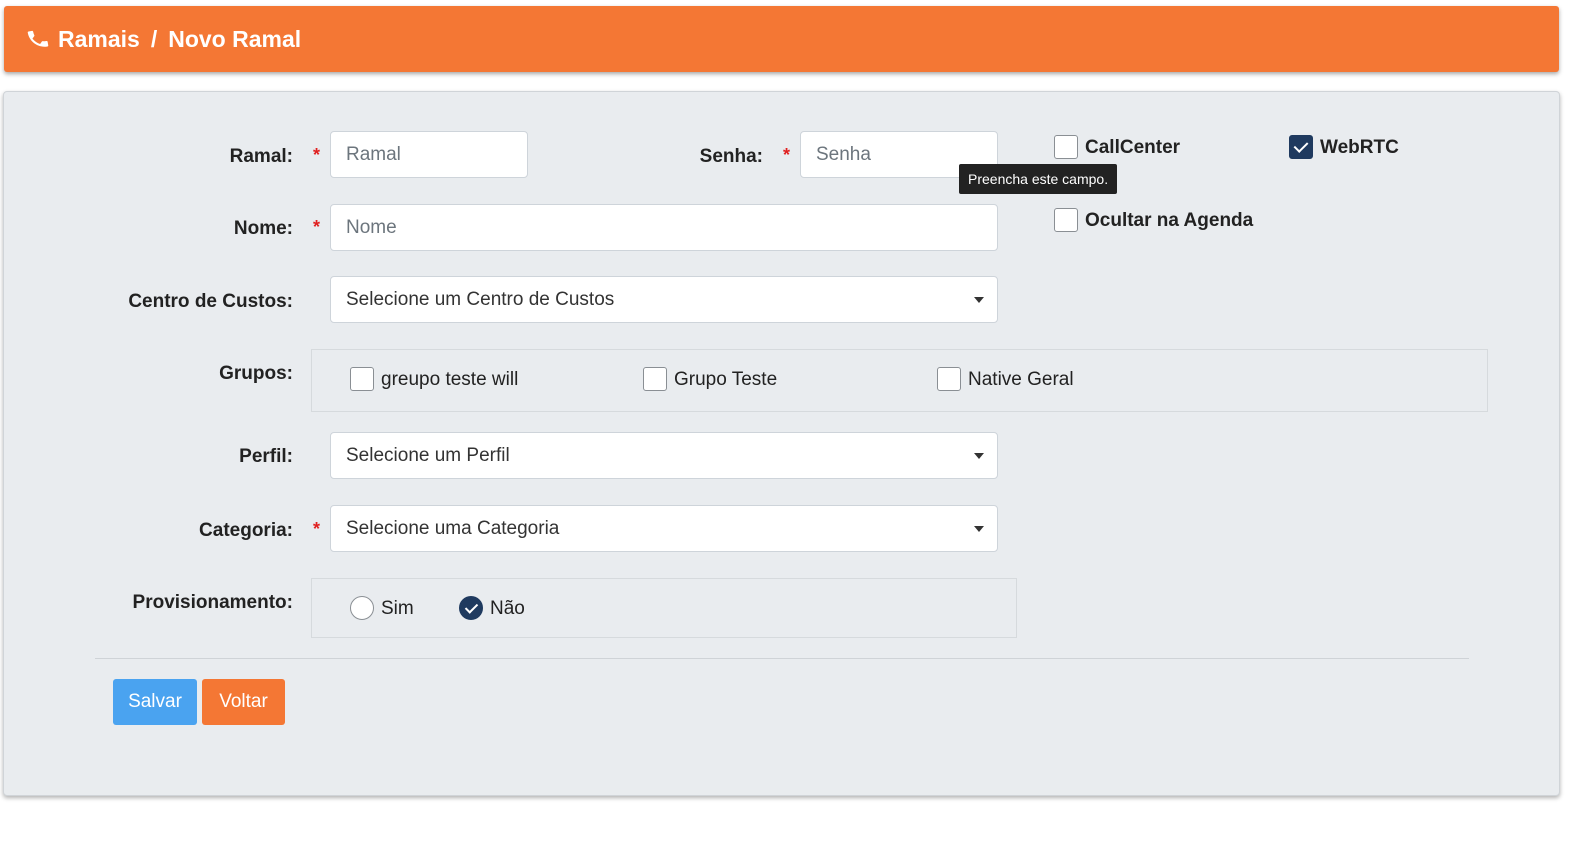  I want to click on ramal-required-mark: *, so click(317, 155).